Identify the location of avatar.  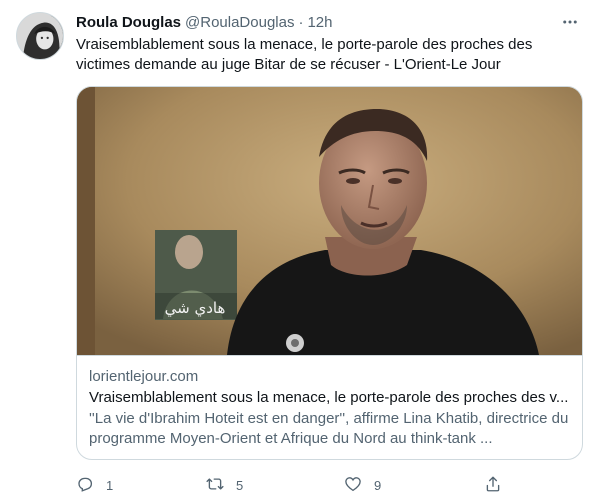
(40, 36).